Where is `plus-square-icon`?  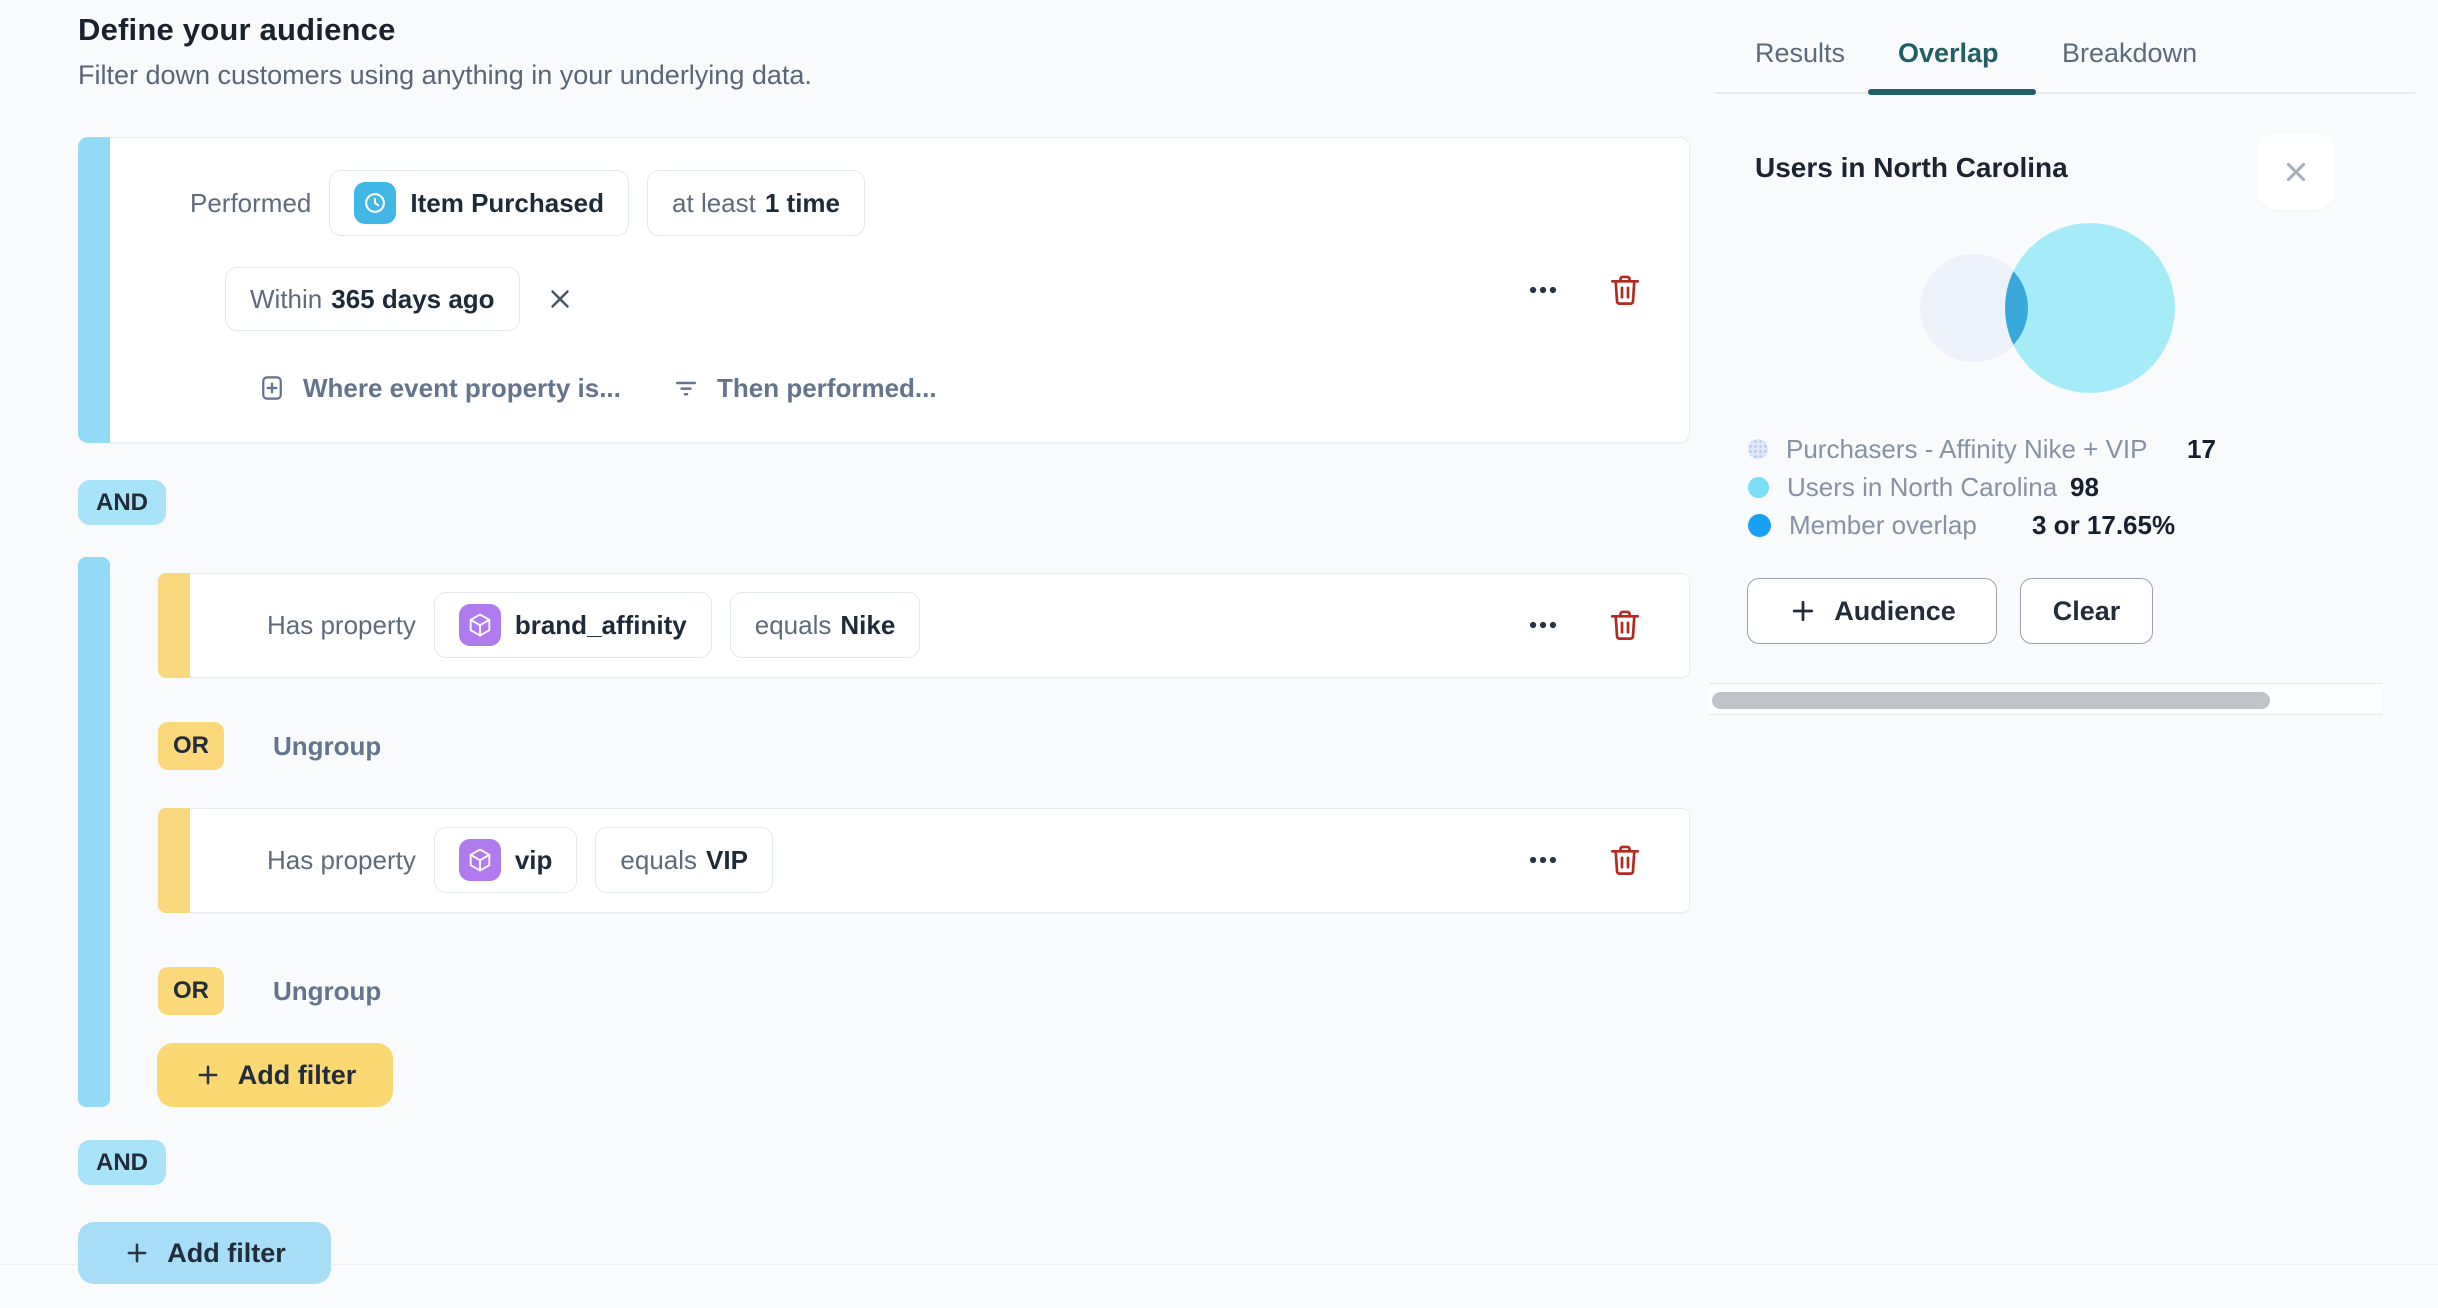
plus-square-icon is located at coordinates (272, 388).